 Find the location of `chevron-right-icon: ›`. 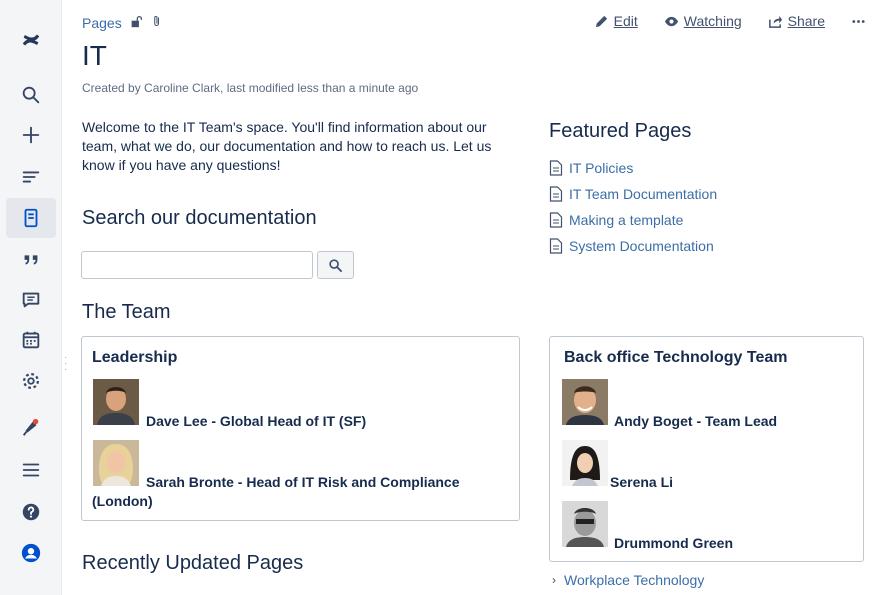

chevron-right-icon: › is located at coordinates (554, 580).